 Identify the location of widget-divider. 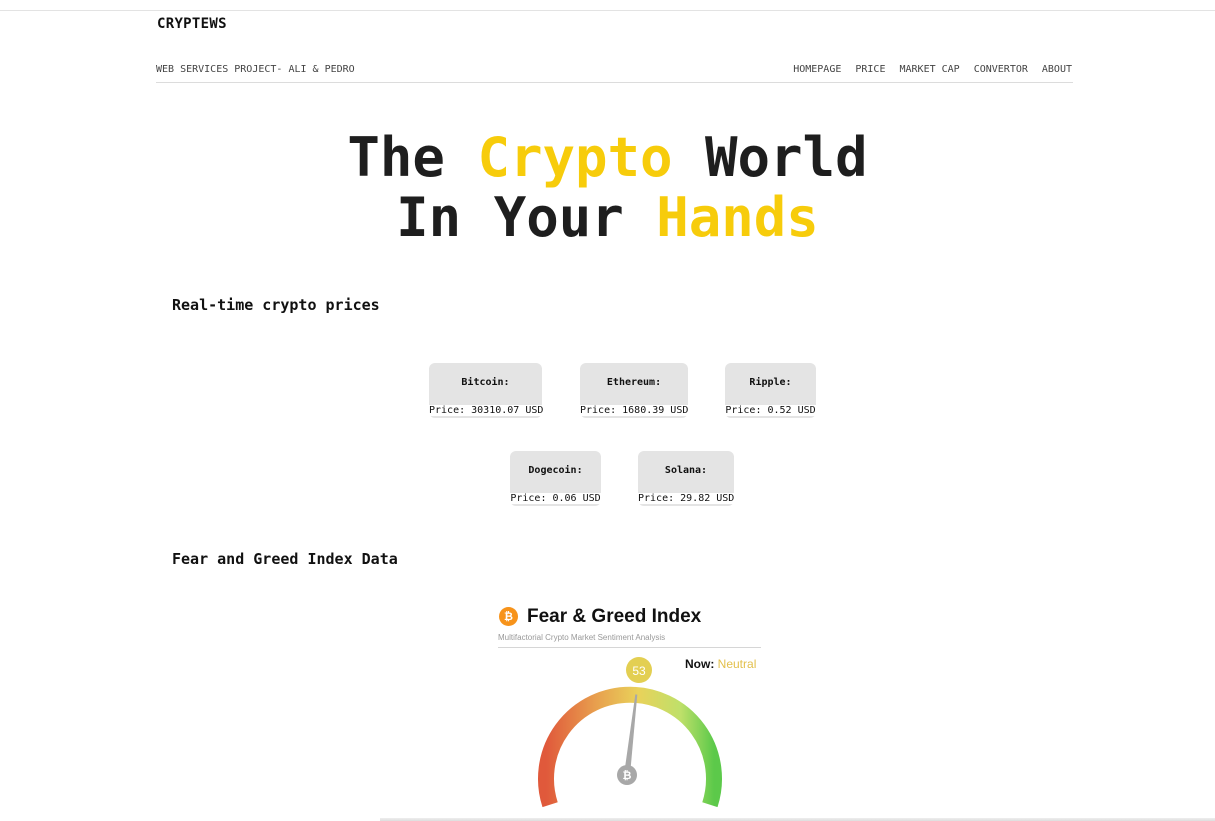
(629, 647).